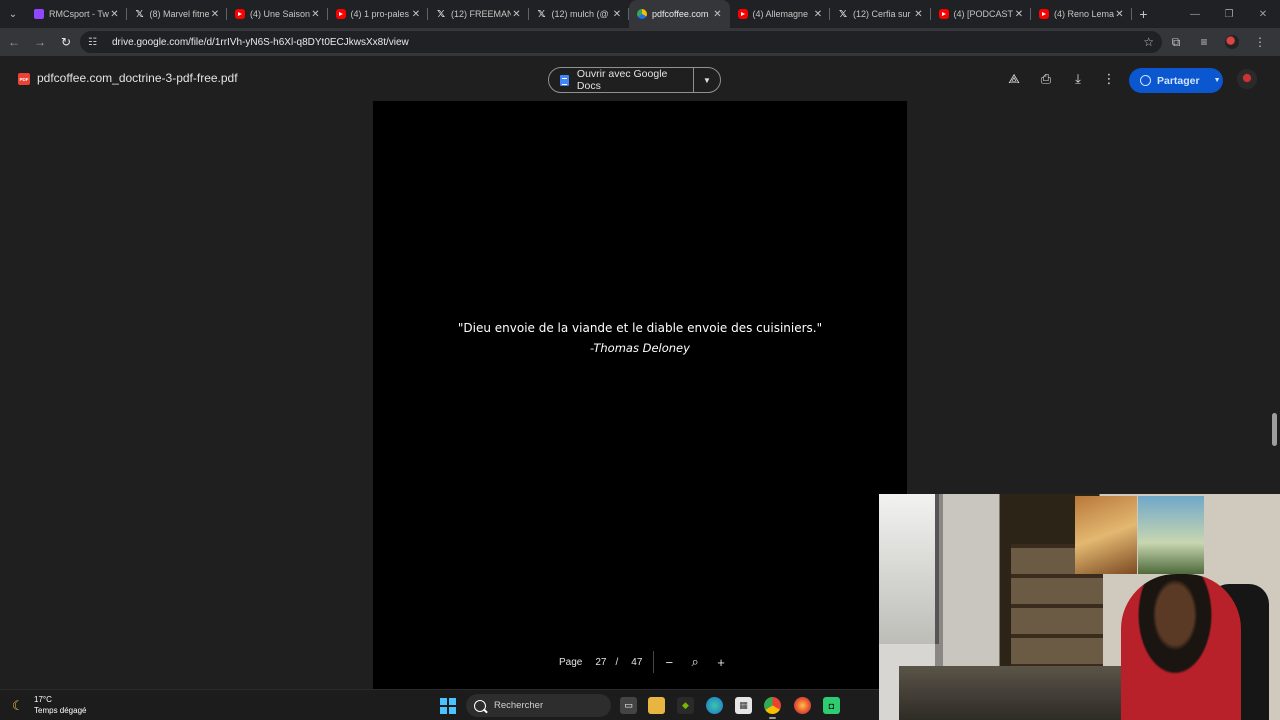 The width and height of the screenshot is (1280, 720). I want to click on tab-title: (4) Reno Lema, so click(1084, 14).